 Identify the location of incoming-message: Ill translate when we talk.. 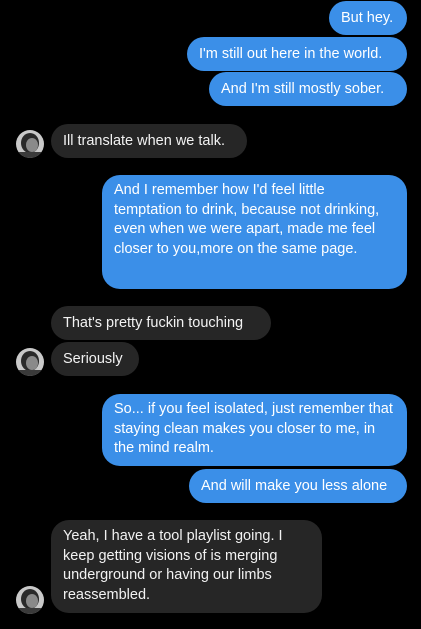
(149, 141).